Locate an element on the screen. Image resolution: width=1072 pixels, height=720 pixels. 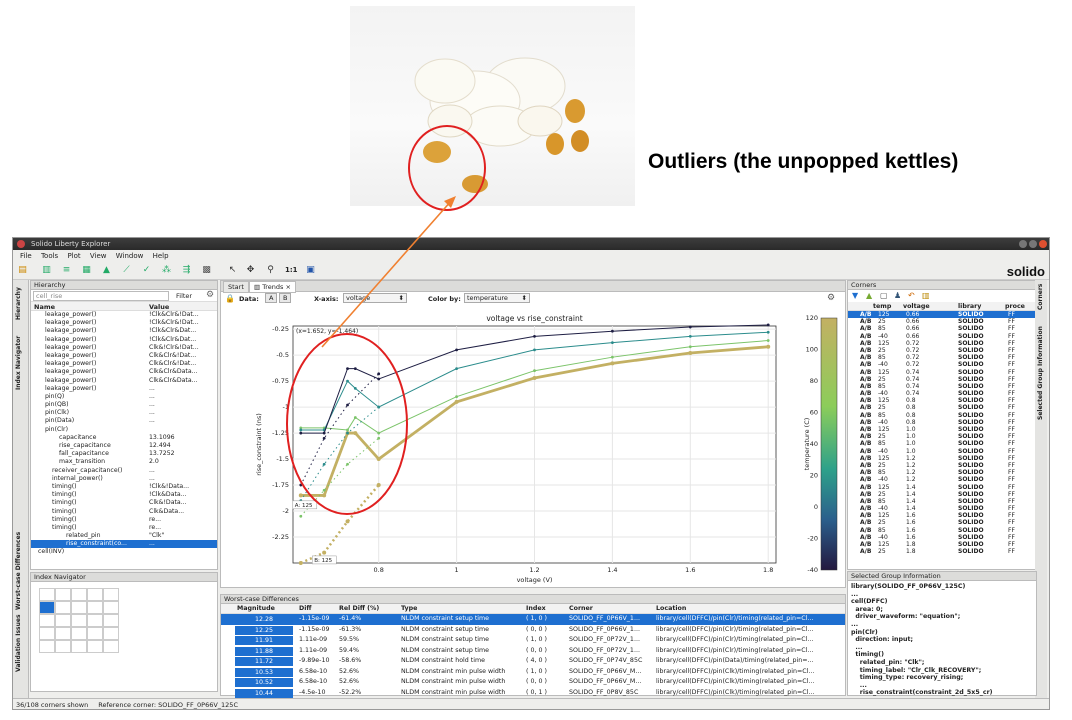
maximize-icon is located at coordinates (1033, 244).